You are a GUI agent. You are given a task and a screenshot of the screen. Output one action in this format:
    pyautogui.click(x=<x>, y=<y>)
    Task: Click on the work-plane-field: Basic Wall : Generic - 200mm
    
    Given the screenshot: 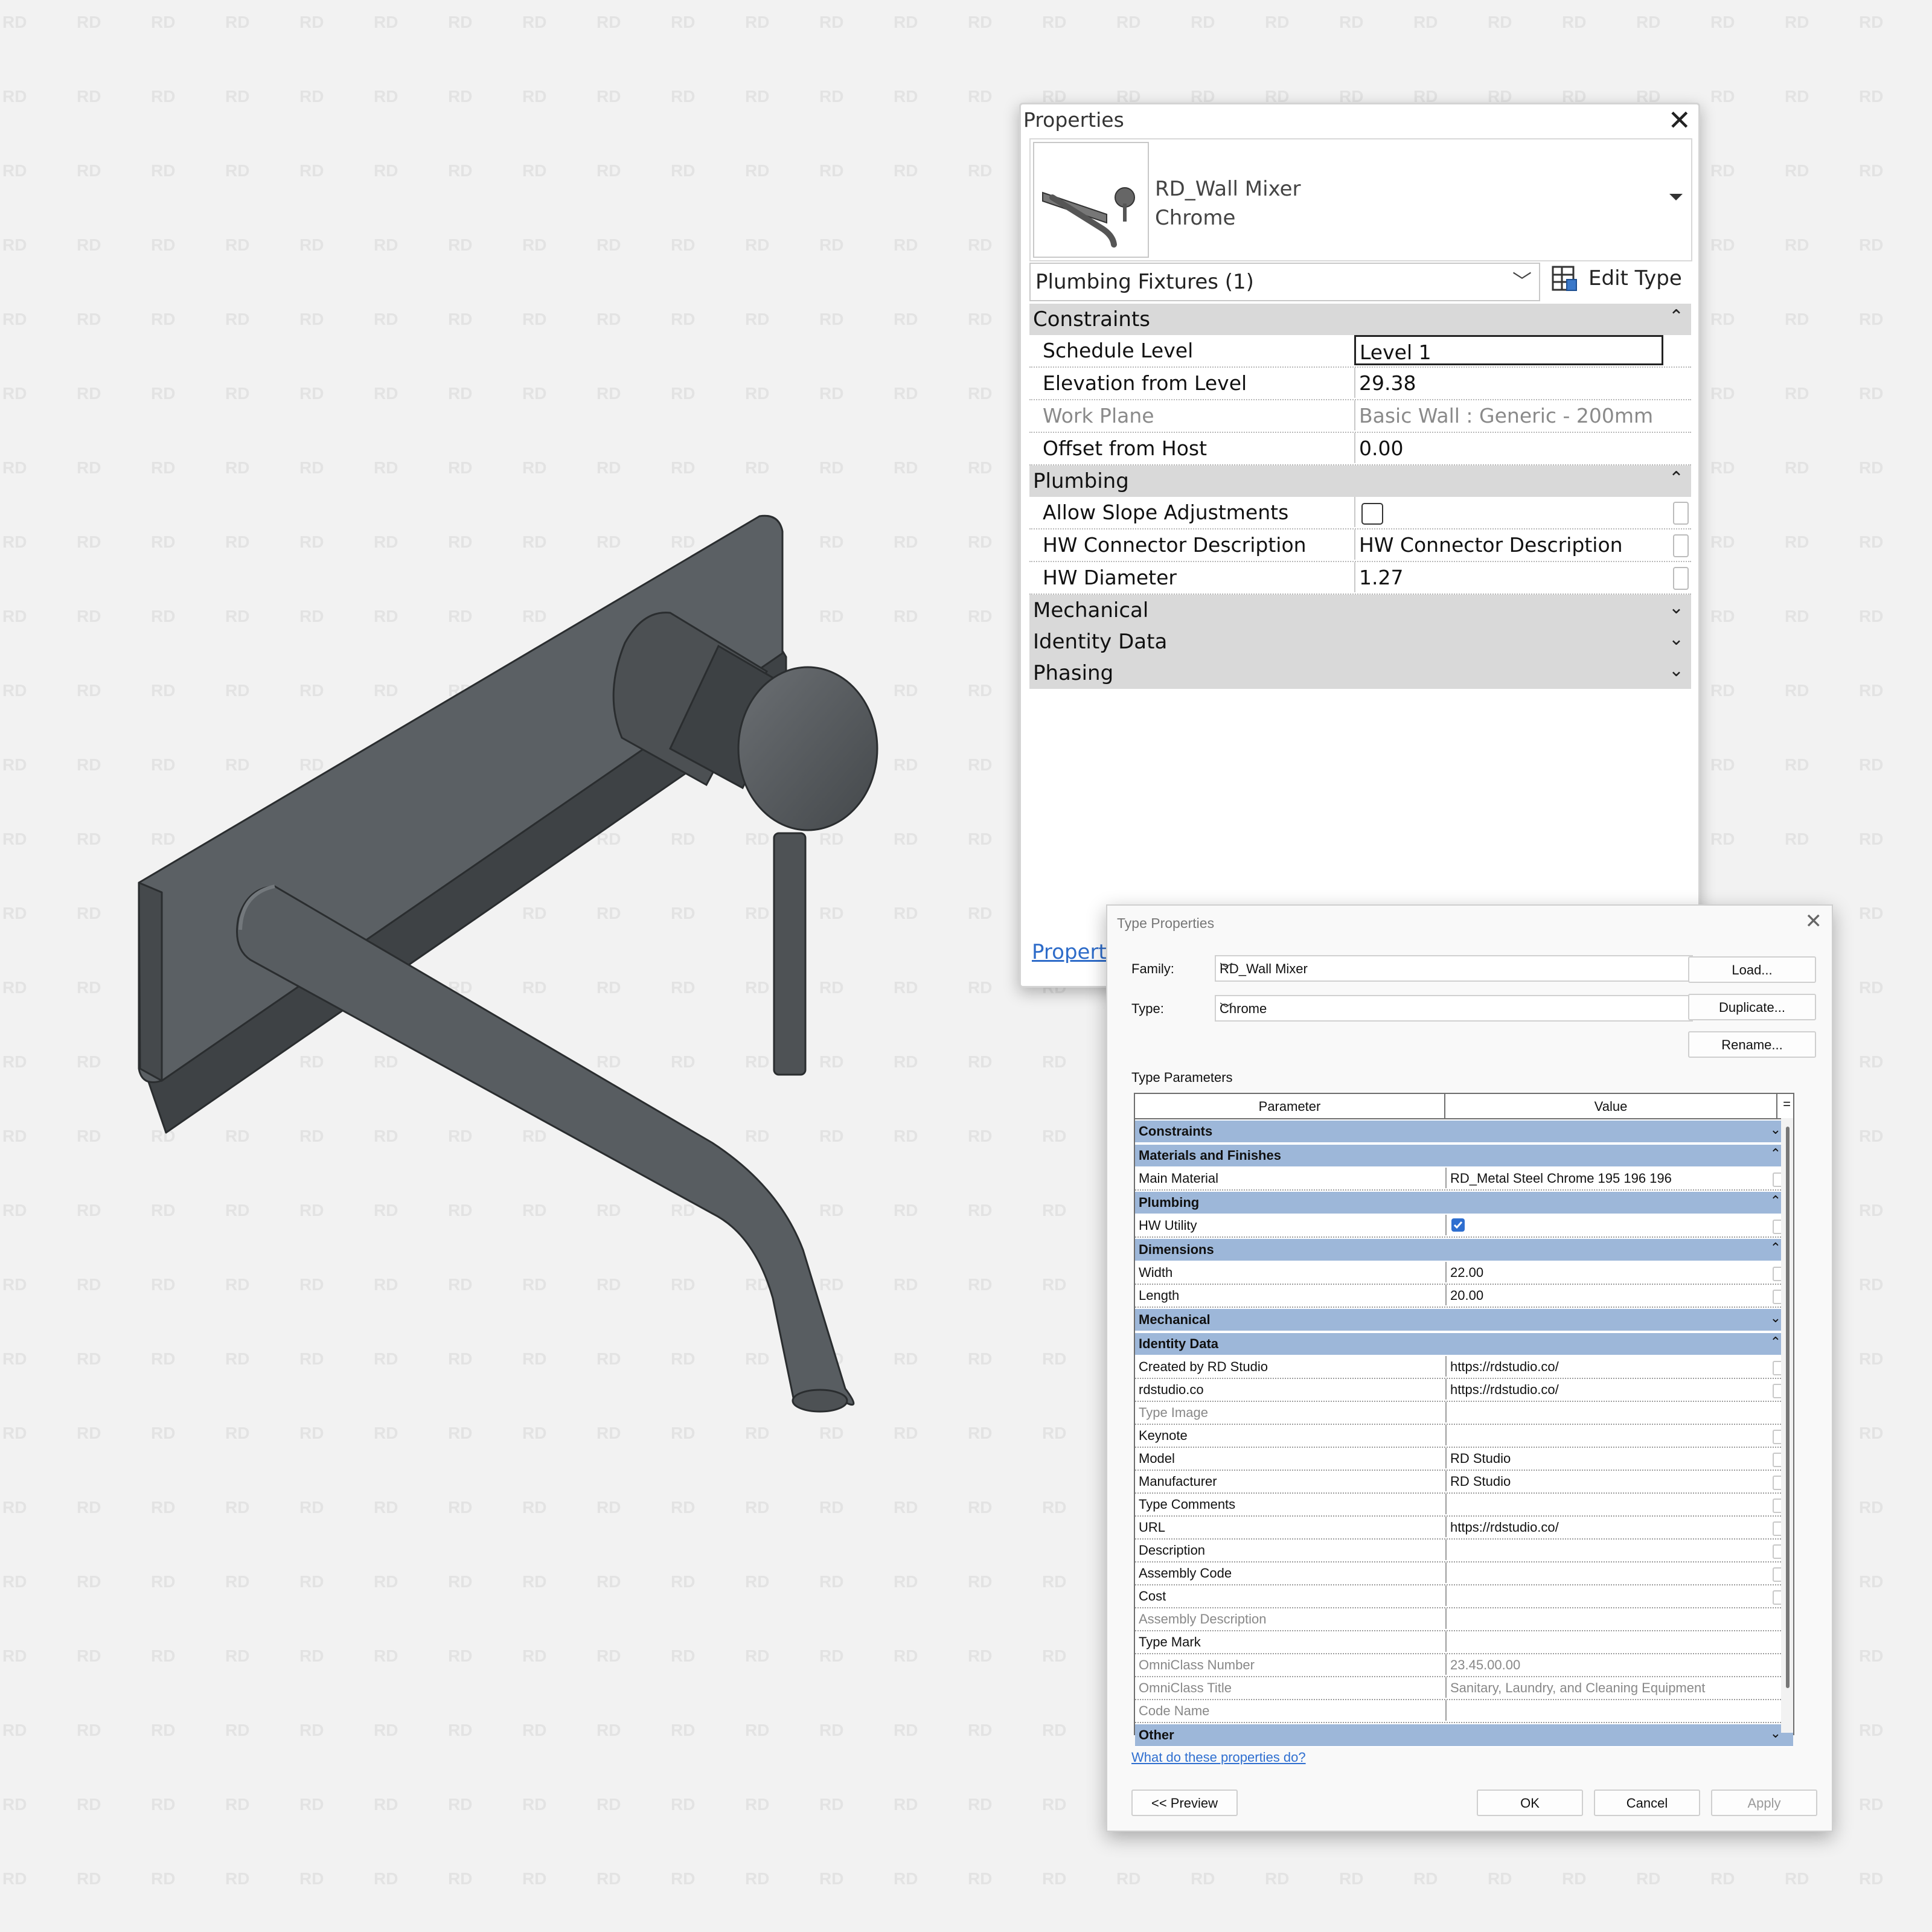 What is the action you would take?
    pyautogui.click(x=1509, y=415)
    